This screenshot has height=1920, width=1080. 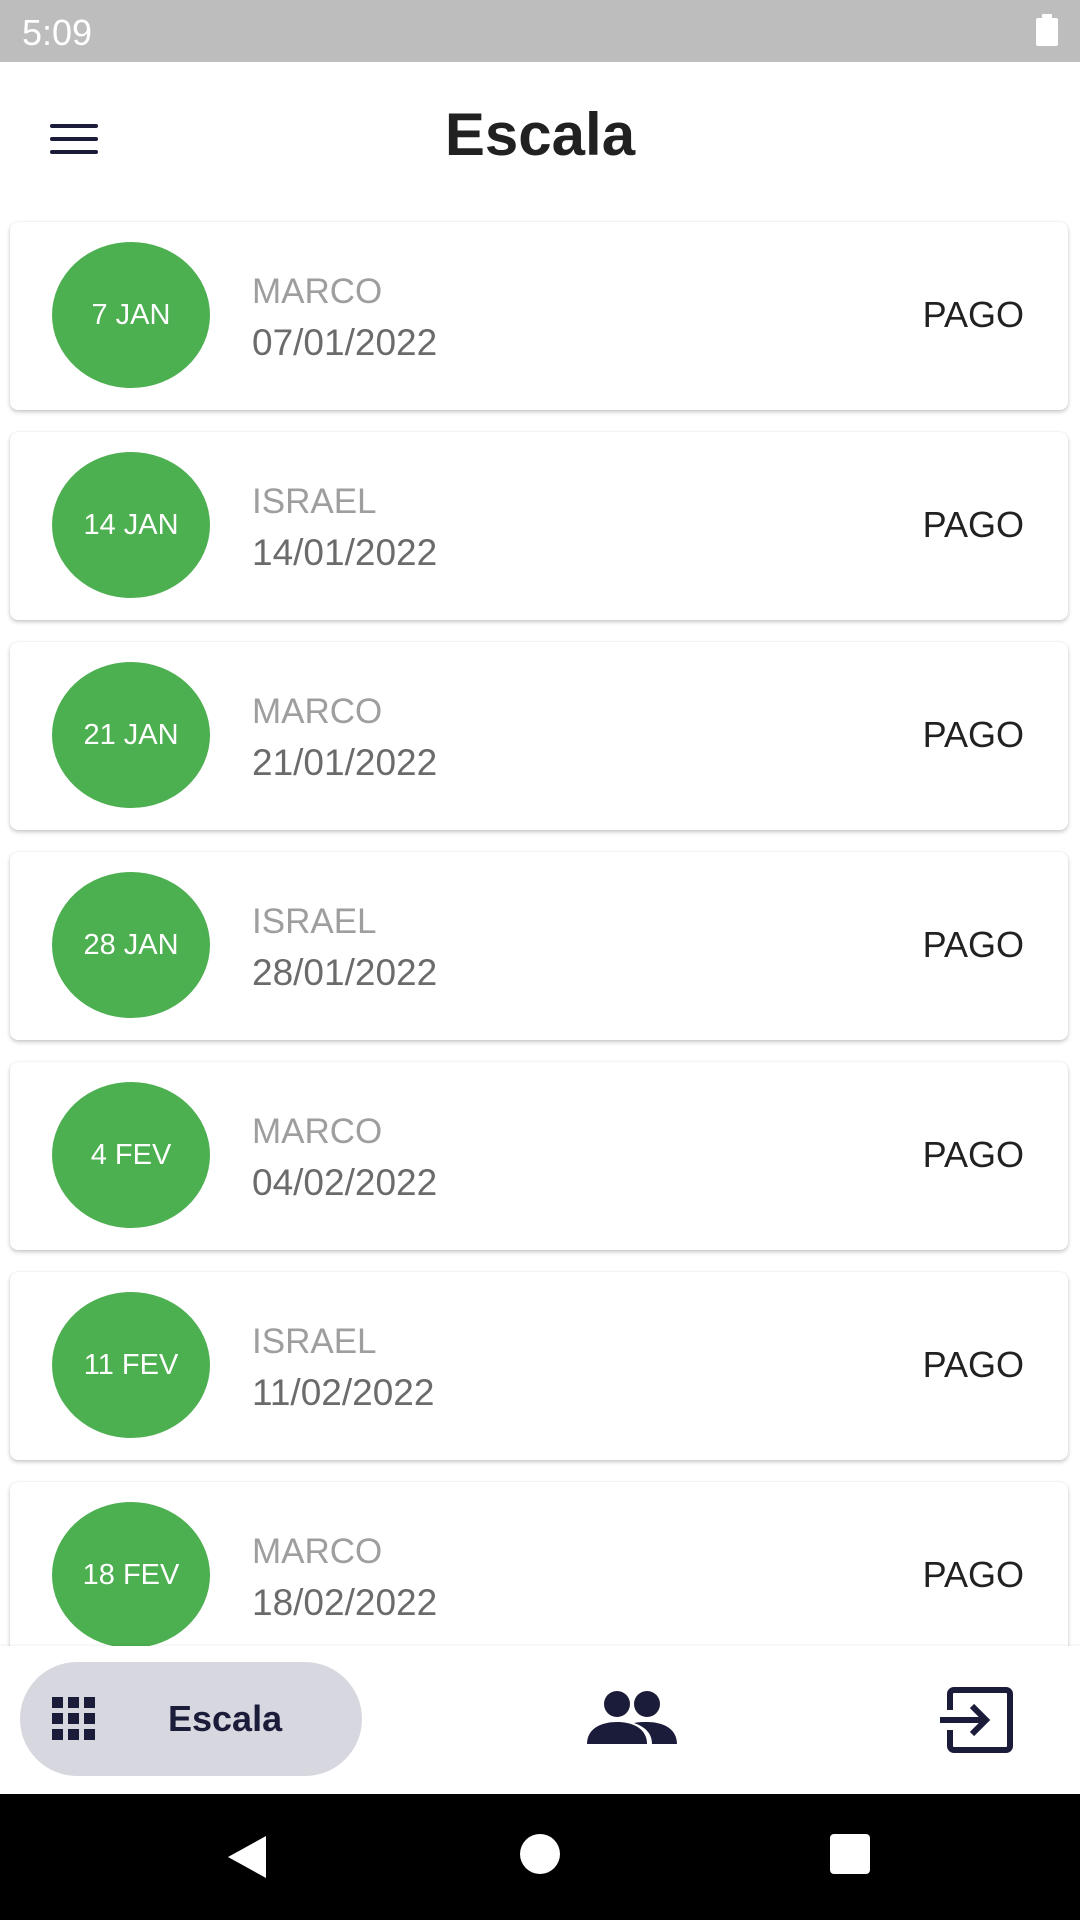 What do you see at coordinates (131, 735) in the screenshot?
I see `date-badge: 21 JAN` at bounding box center [131, 735].